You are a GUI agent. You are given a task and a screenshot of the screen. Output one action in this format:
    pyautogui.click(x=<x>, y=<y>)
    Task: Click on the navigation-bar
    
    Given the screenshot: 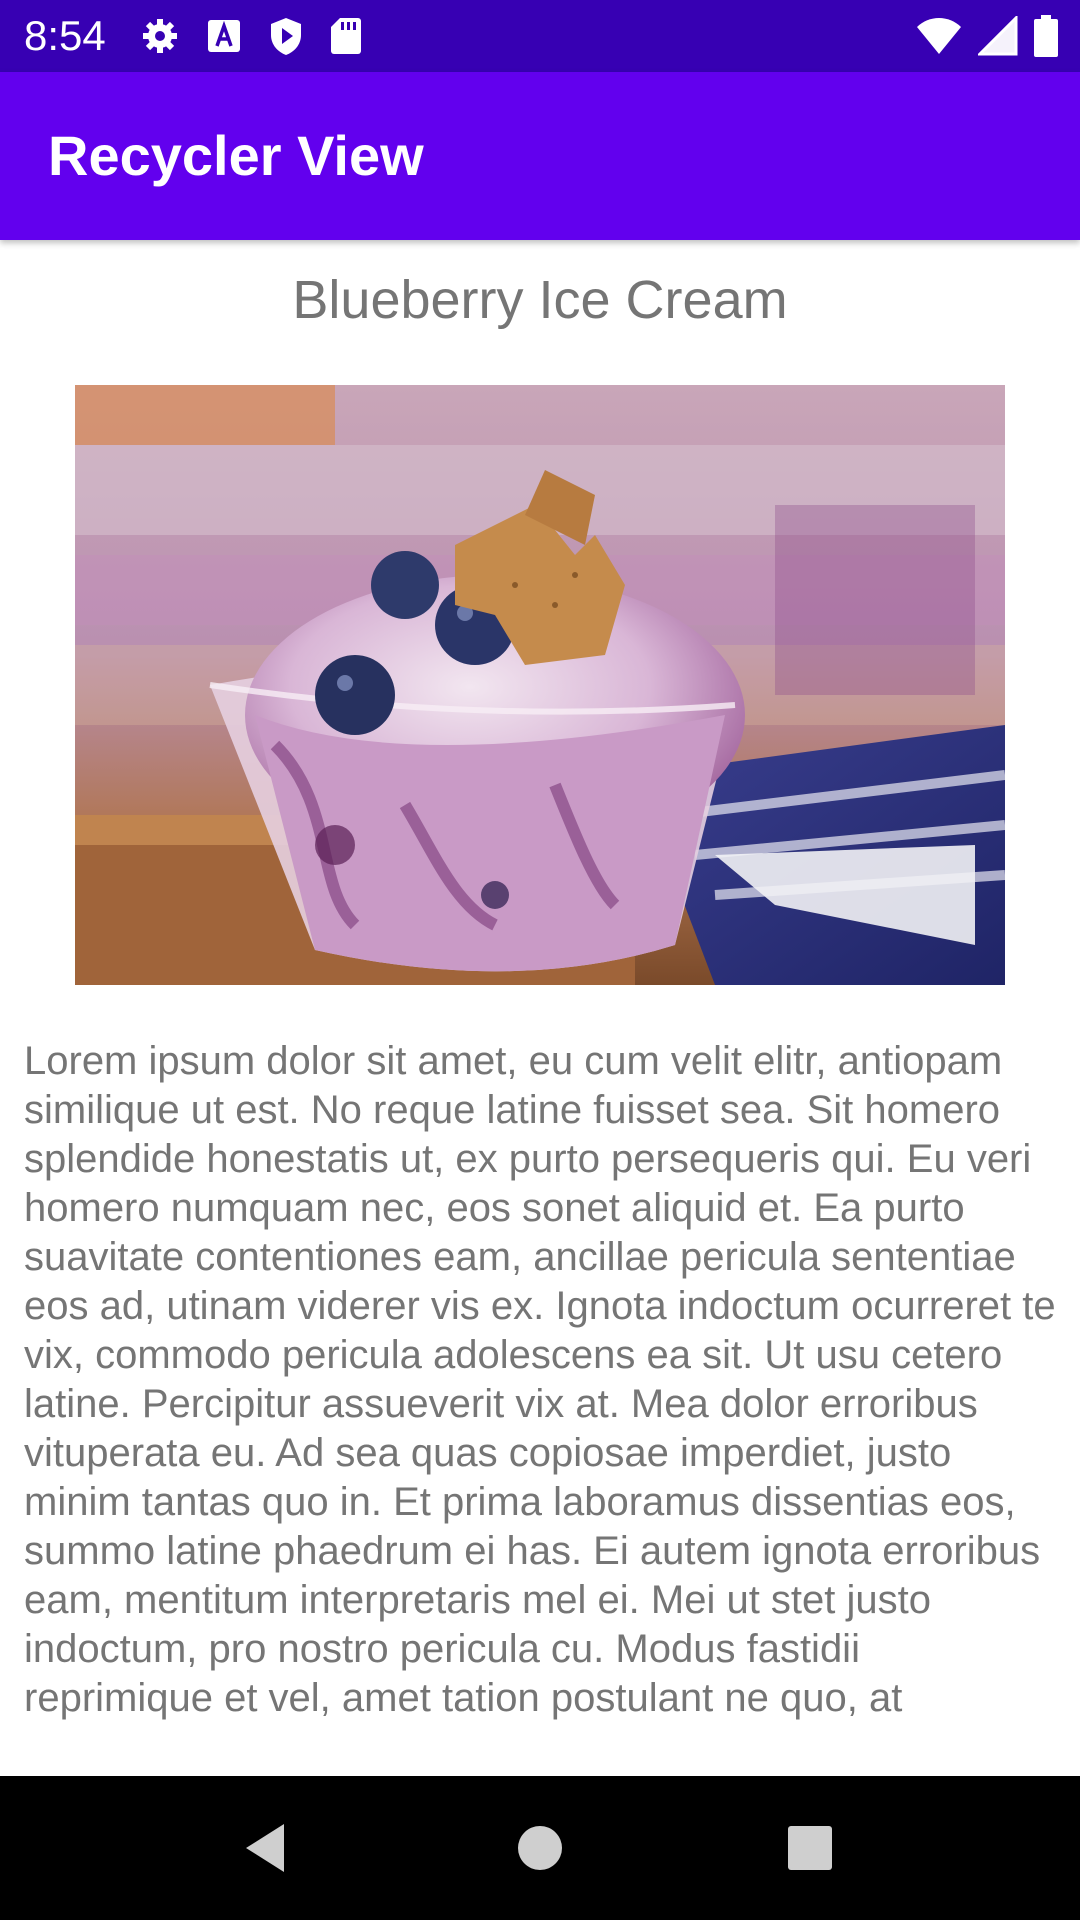 What is the action you would take?
    pyautogui.click(x=540, y=1848)
    